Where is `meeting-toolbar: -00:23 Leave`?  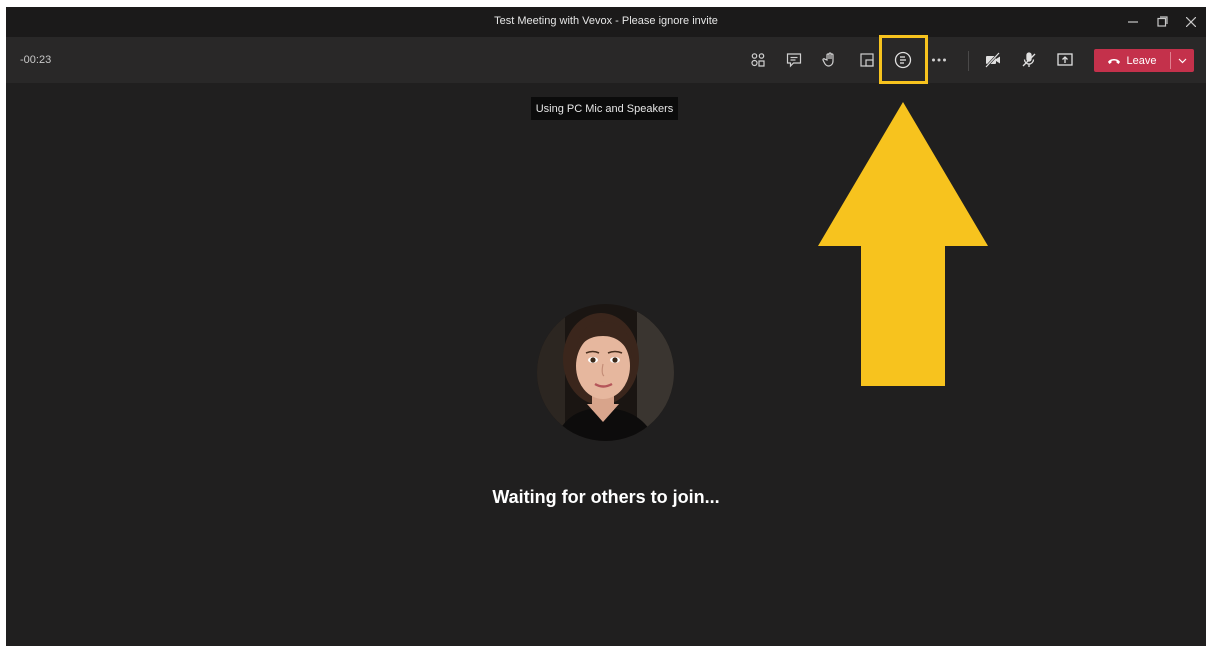 meeting-toolbar: -00:23 Leave is located at coordinates (606, 60).